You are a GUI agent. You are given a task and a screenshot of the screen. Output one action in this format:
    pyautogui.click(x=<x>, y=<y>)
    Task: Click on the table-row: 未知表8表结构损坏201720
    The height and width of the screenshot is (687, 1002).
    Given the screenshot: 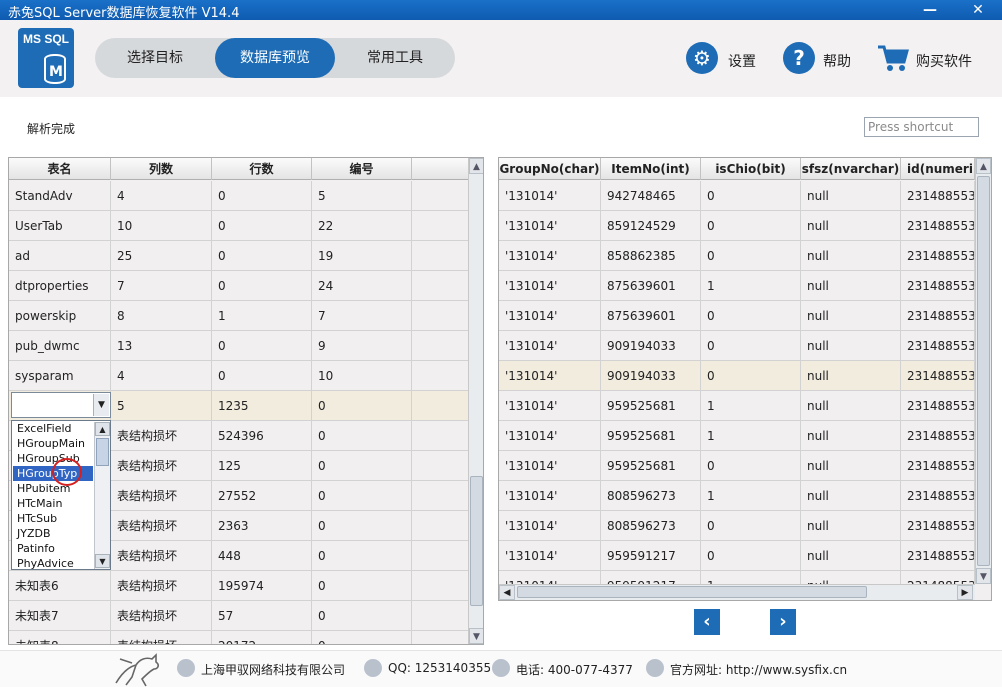 What is the action you would take?
    pyautogui.click(x=239, y=637)
    